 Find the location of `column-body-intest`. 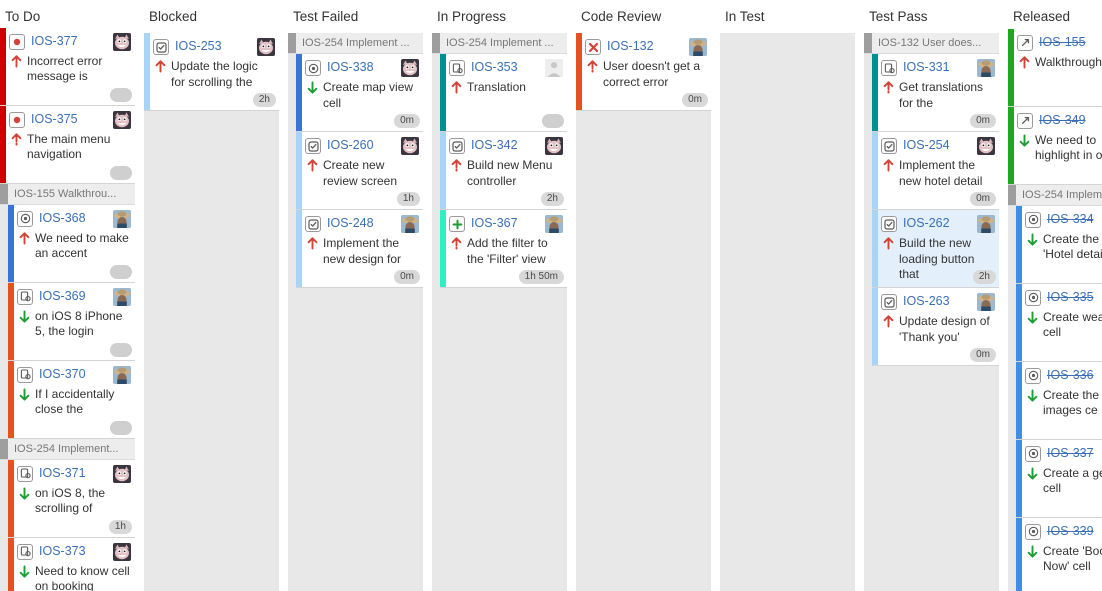

column-body-intest is located at coordinates (787, 312).